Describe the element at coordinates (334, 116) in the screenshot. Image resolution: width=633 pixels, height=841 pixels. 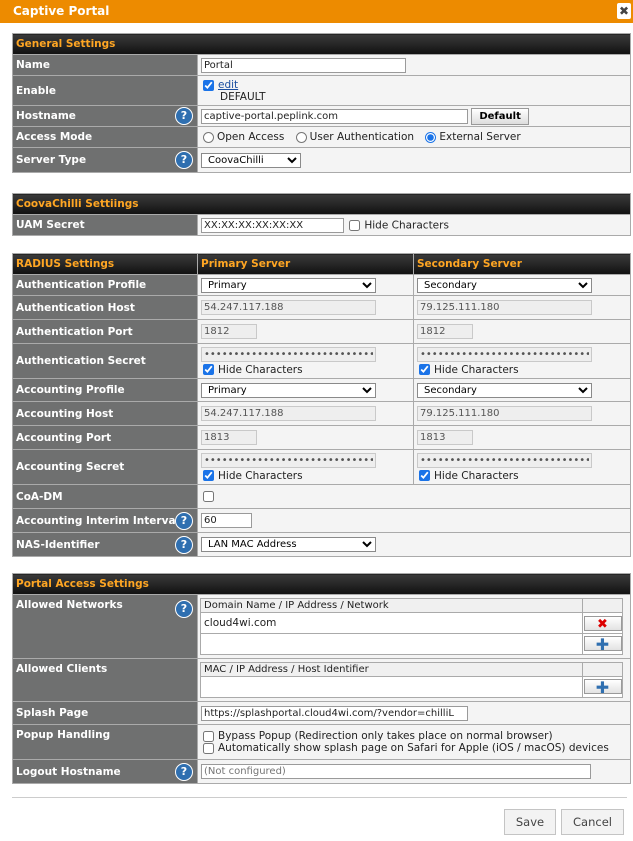
I see `hostname-input` at that location.